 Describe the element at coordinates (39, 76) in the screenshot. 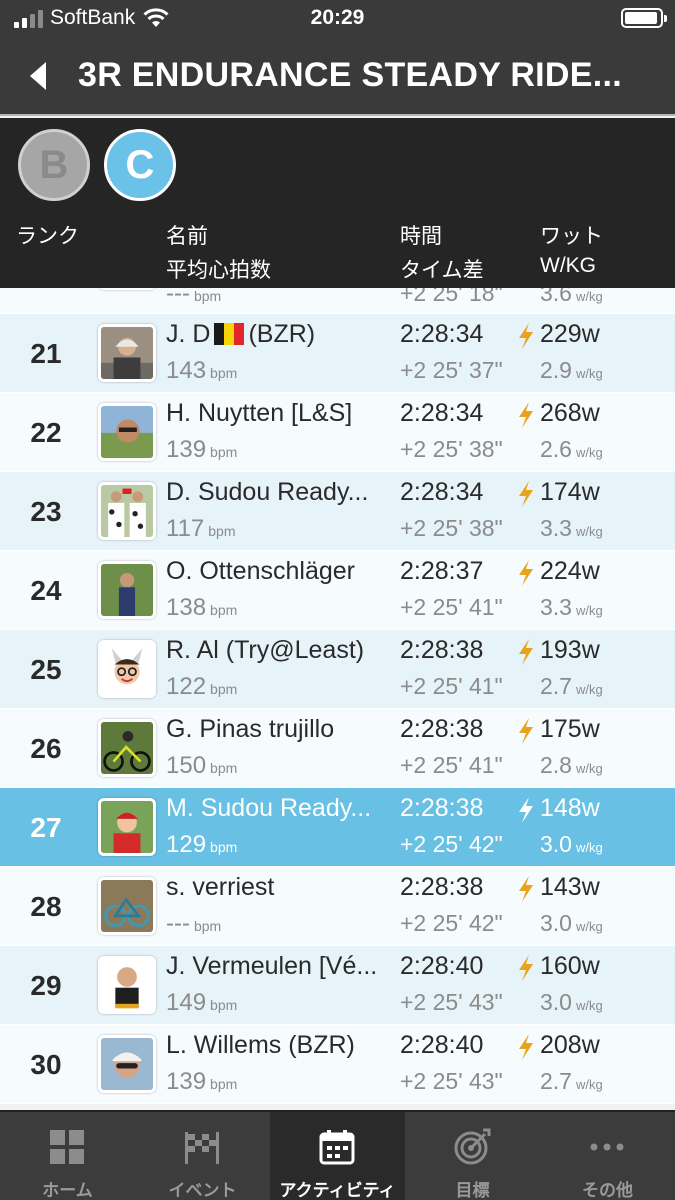

I see `back-arrow-icon` at that location.